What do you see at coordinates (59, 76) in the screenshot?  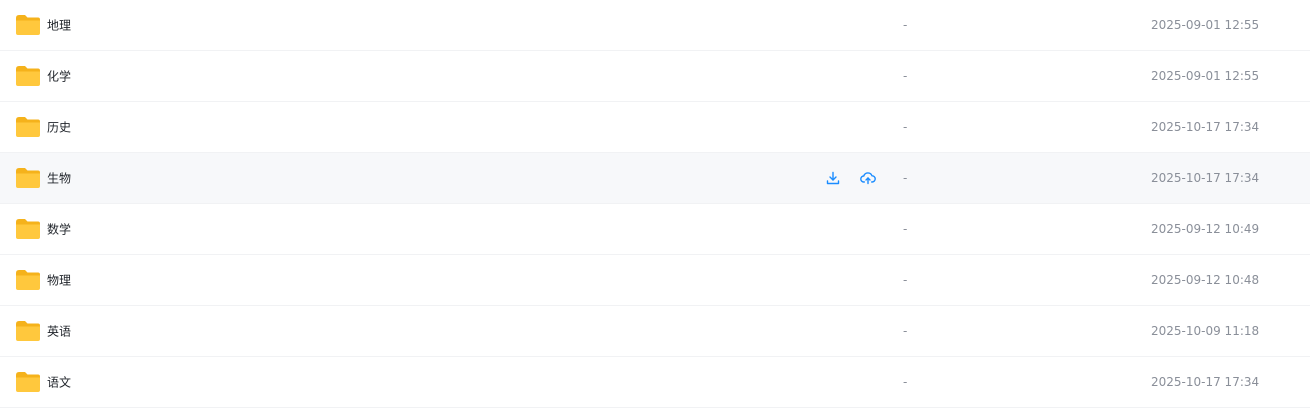 I see `file-name: 化学` at bounding box center [59, 76].